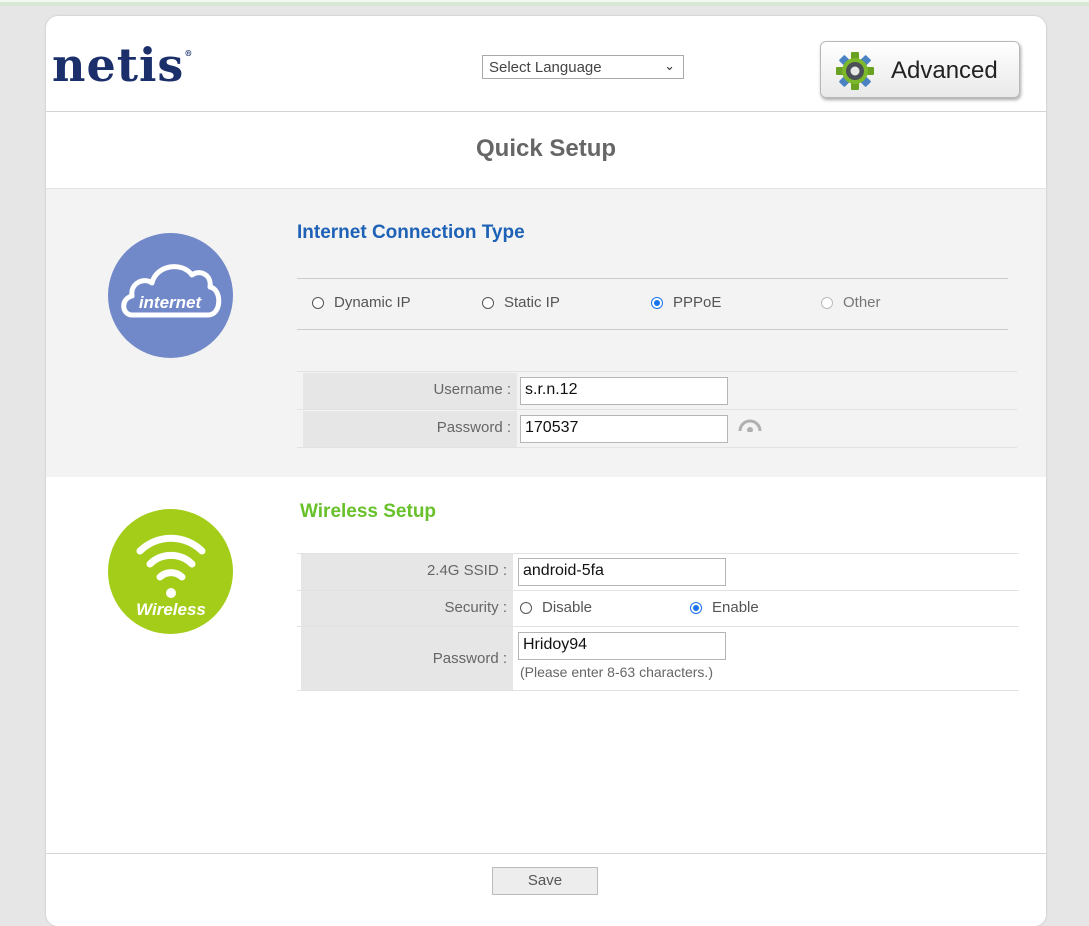 The image size is (1089, 926). Describe the element at coordinates (696, 608) in the screenshot. I see `radio-security-enable-circle` at that location.